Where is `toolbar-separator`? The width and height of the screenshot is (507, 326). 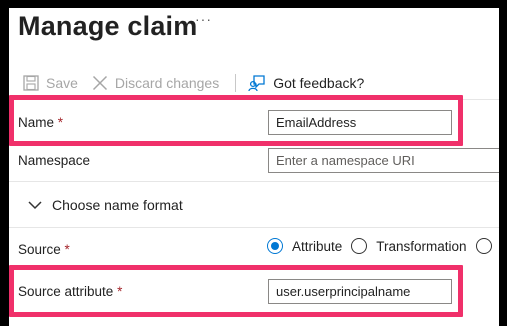
toolbar-separator is located at coordinates (236, 83).